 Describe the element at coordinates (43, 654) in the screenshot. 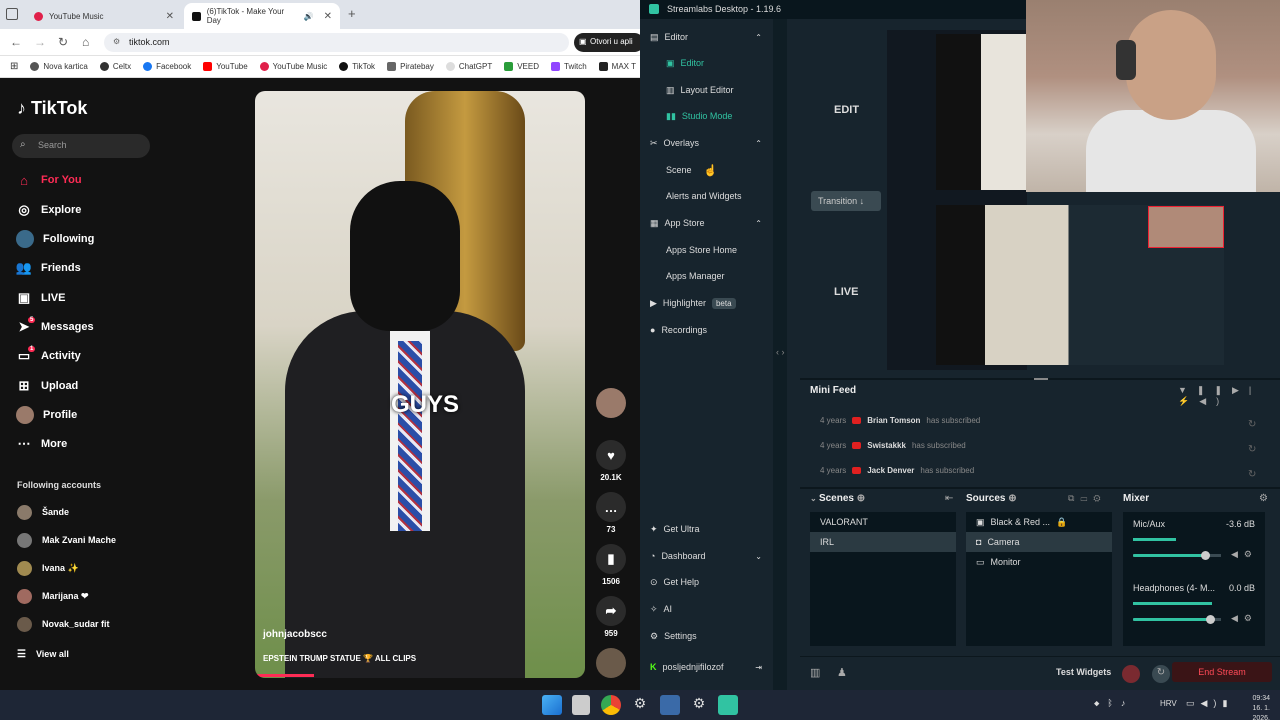

I see `view-all-link: ☰ View all` at that location.